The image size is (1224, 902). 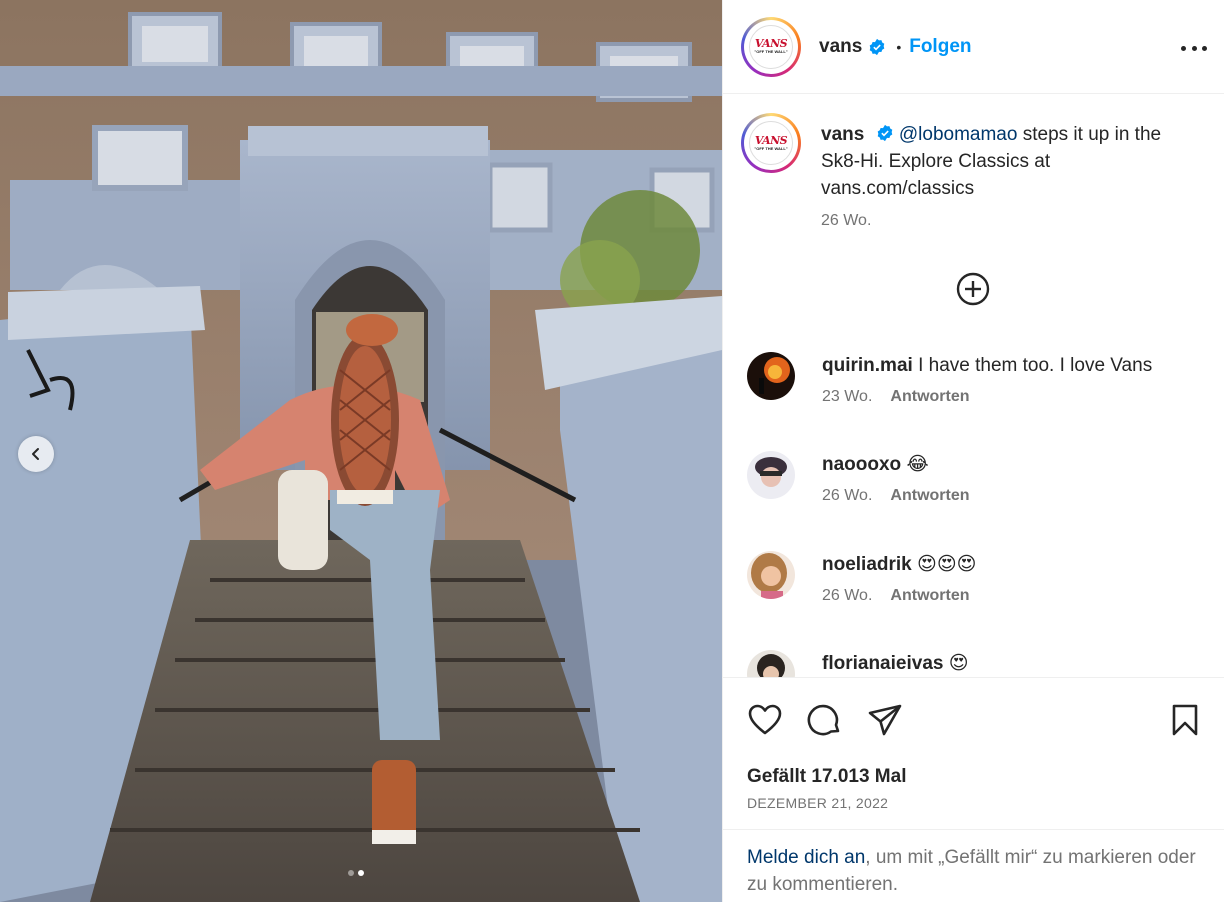 What do you see at coordinates (940, 47) in the screenshot?
I see `follow-button: Folgen` at bounding box center [940, 47].